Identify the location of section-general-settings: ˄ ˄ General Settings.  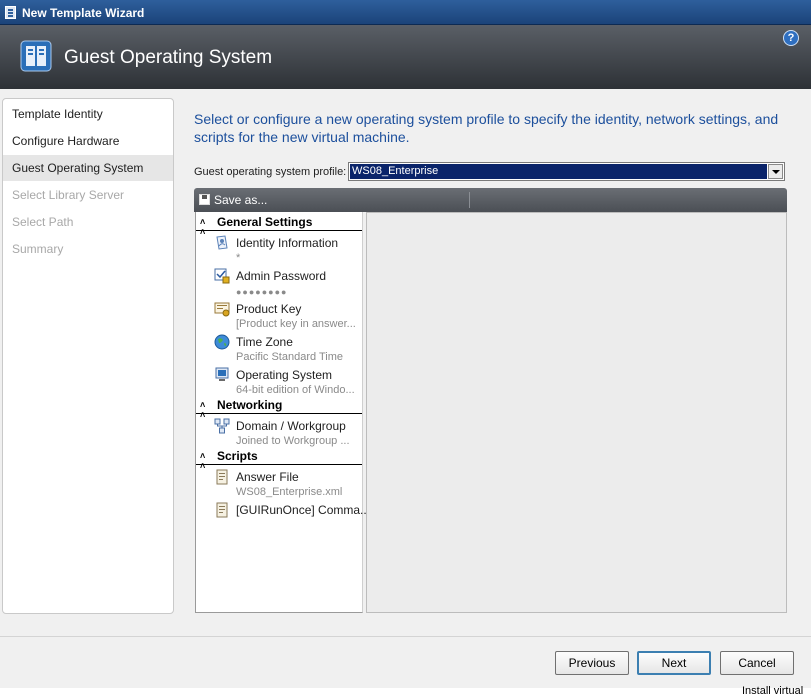
(279, 225).